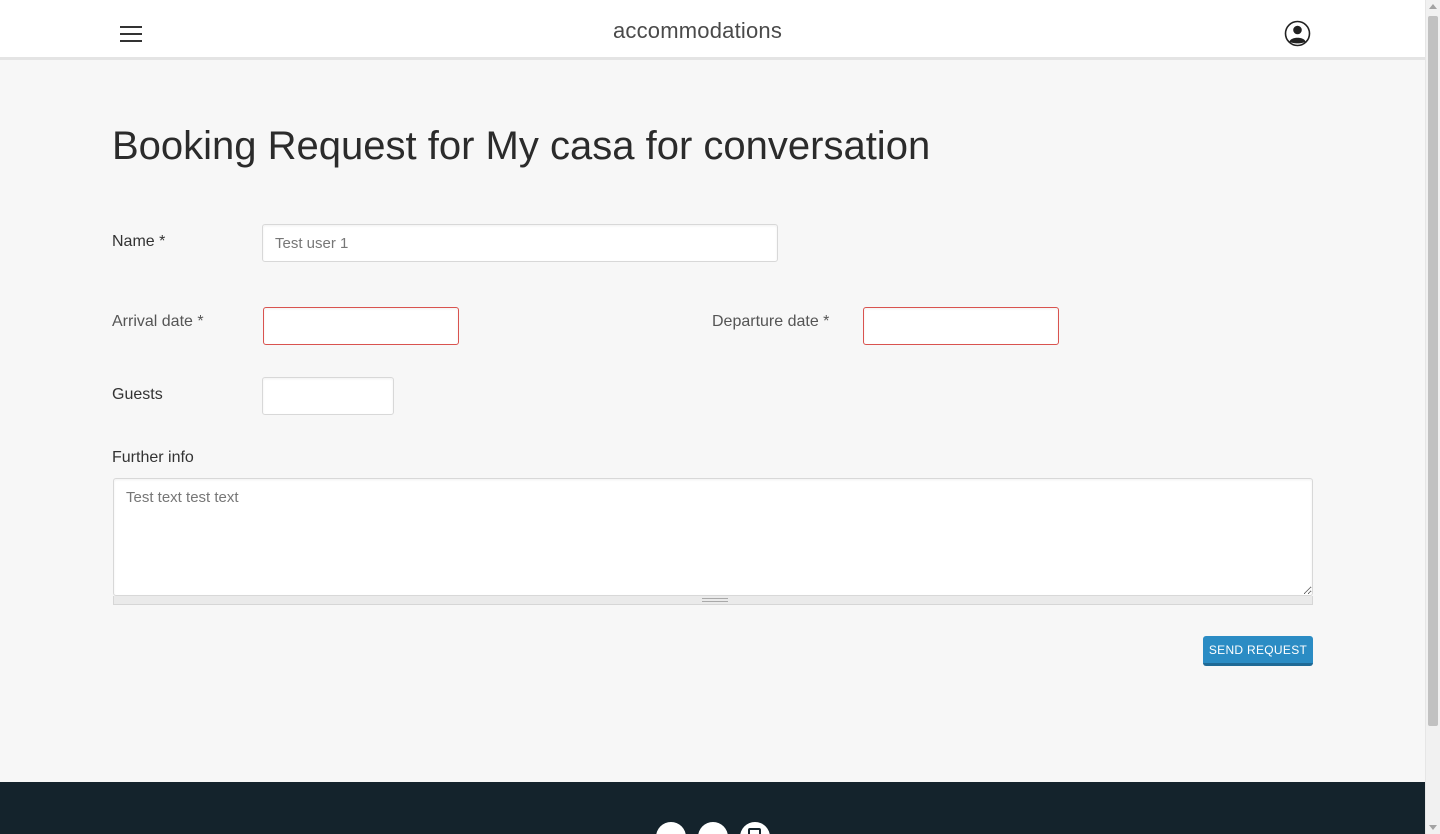 The width and height of the screenshot is (1440, 834). Describe the element at coordinates (697, 31) in the screenshot. I see `brand-title: accommodations` at that location.